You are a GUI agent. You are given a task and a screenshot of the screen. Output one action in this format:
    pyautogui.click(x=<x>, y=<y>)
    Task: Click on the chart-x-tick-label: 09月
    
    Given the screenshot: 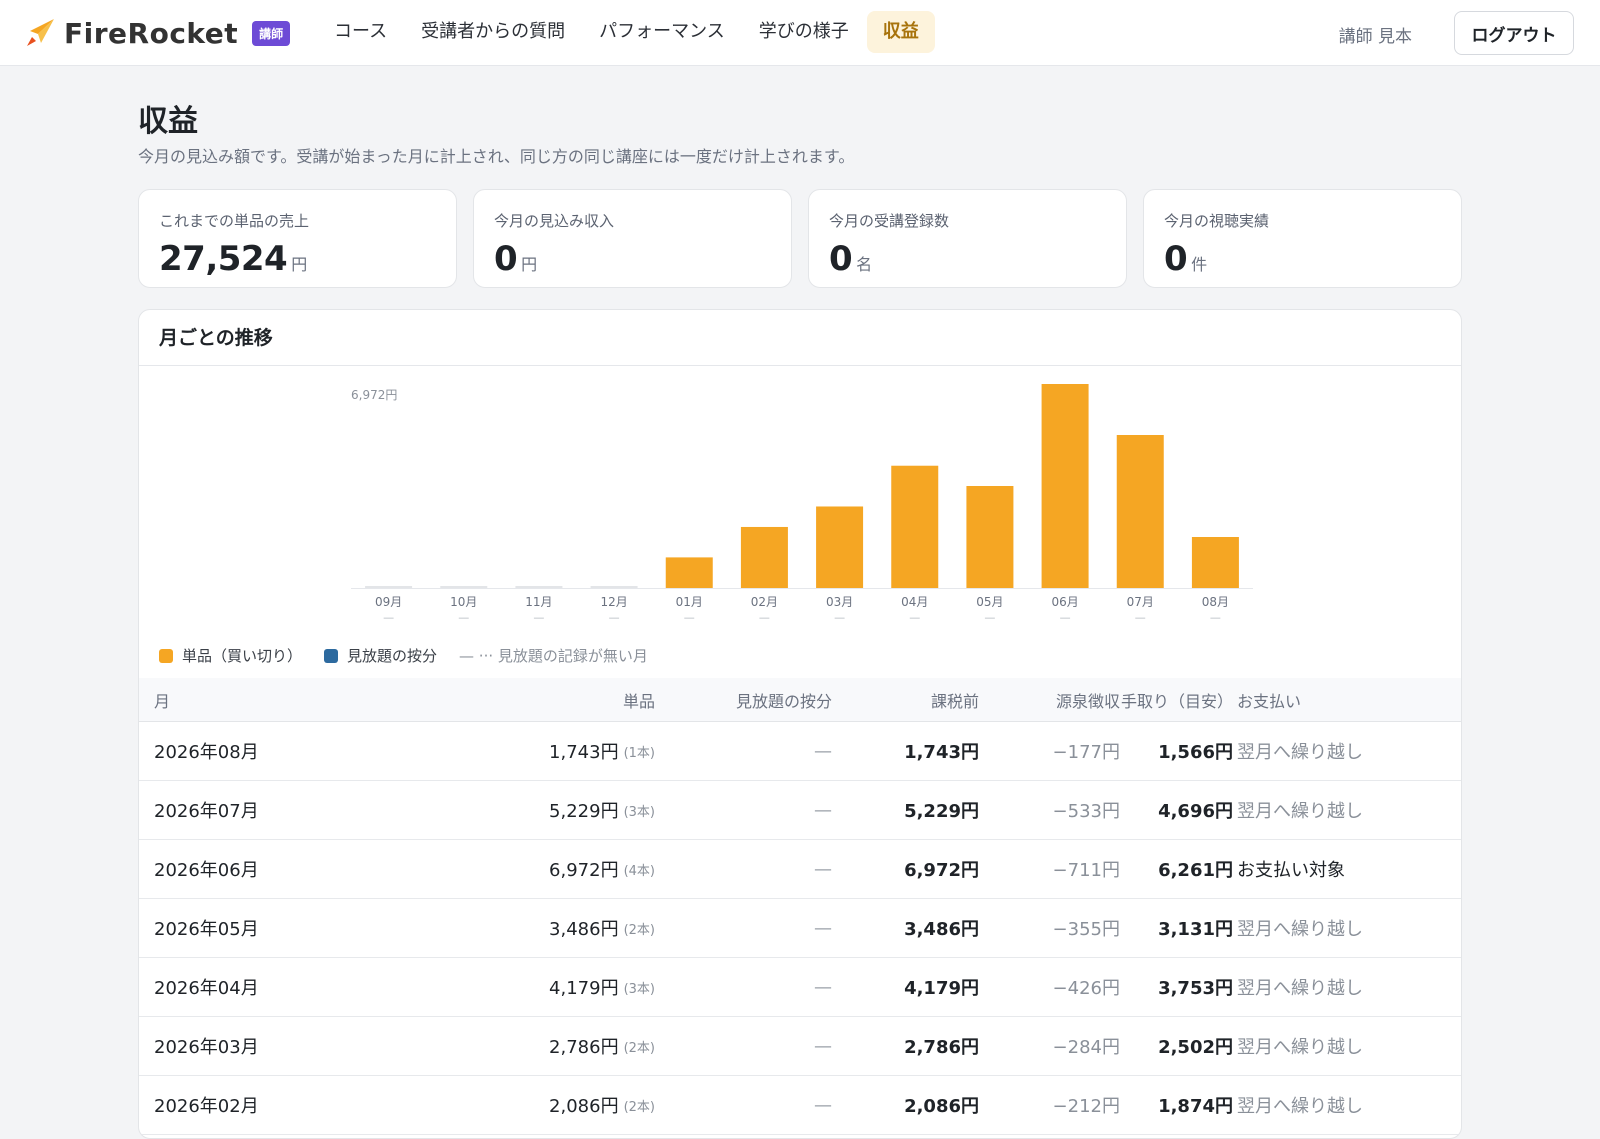 What is the action you would take?
    pyautogui.click(x=388, y=602)
    